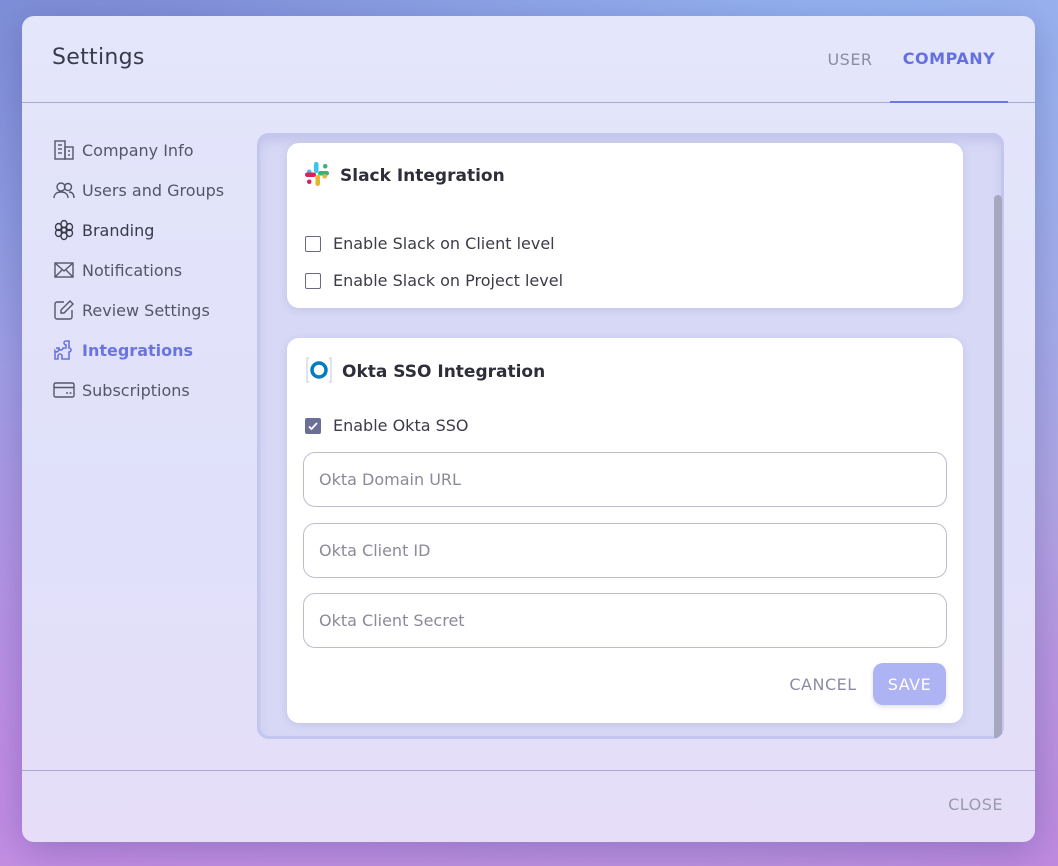 The height and width of the screenshot is (866, 1058). I want to click on okta-client-id-input, so click(625, 550).